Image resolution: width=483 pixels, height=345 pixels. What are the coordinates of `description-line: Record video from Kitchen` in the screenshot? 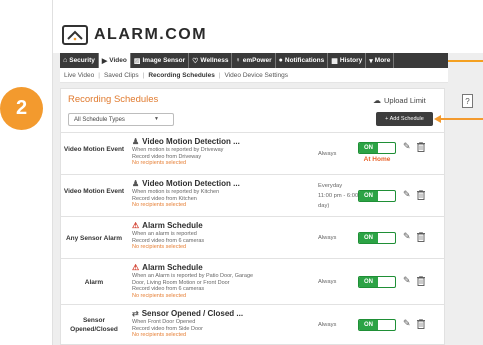 It's located at (164, 198).